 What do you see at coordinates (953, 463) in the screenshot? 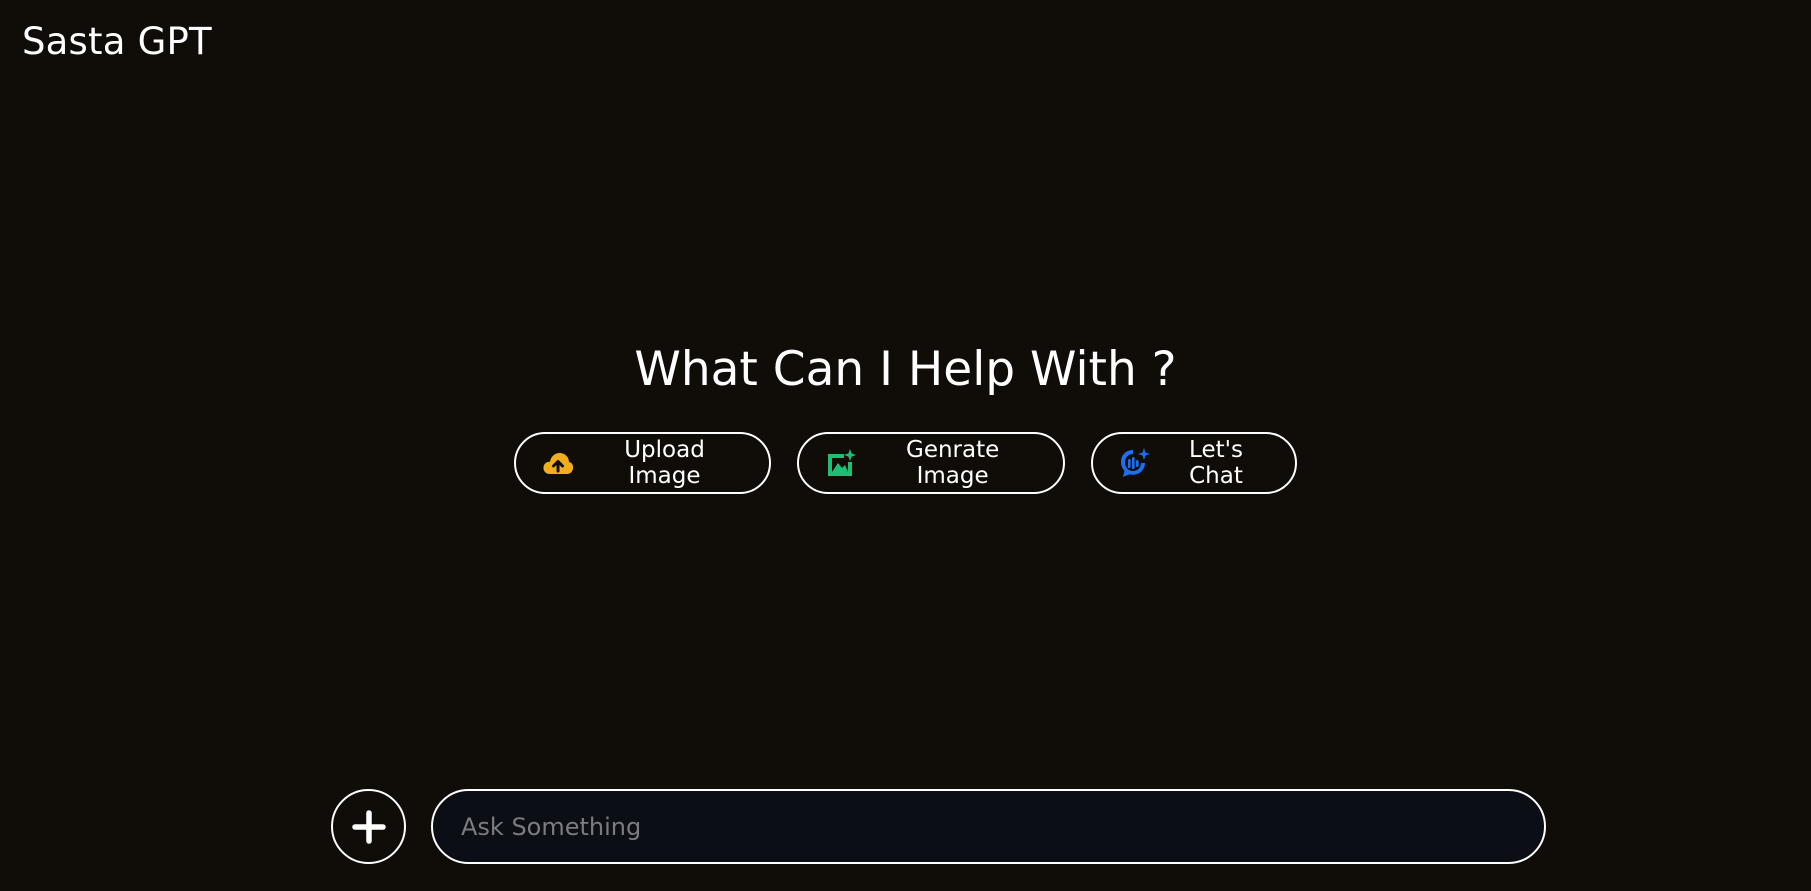
I see `generate-image-label: Genrate Image` at bounding box center [953, 463].